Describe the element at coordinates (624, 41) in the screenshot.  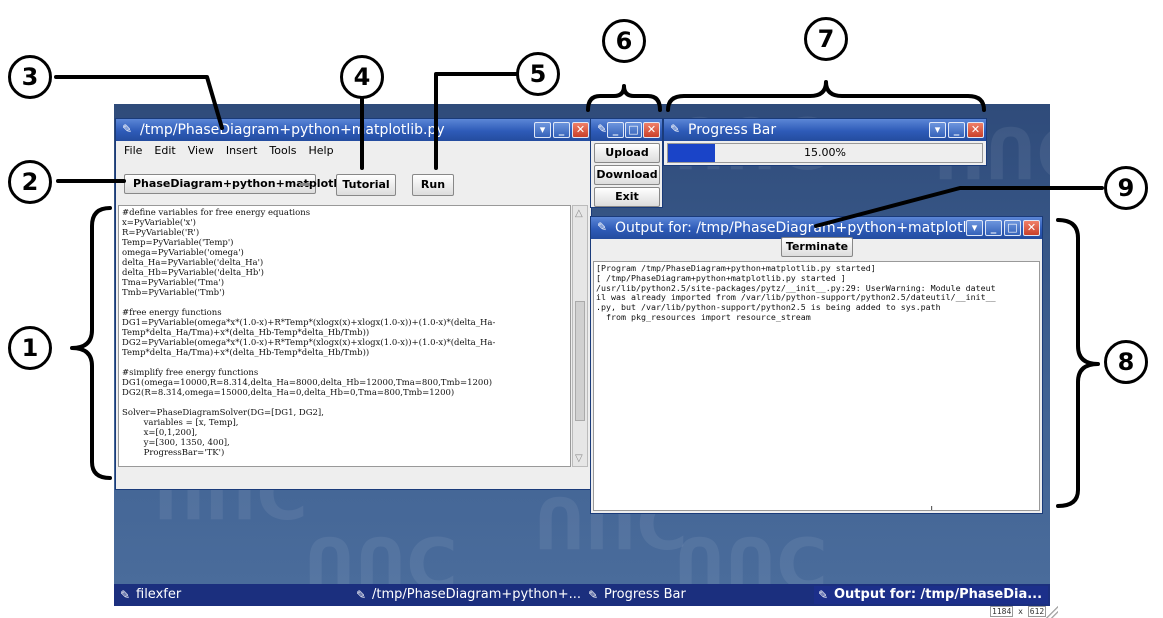
I see `callout-6: 6` at that location.